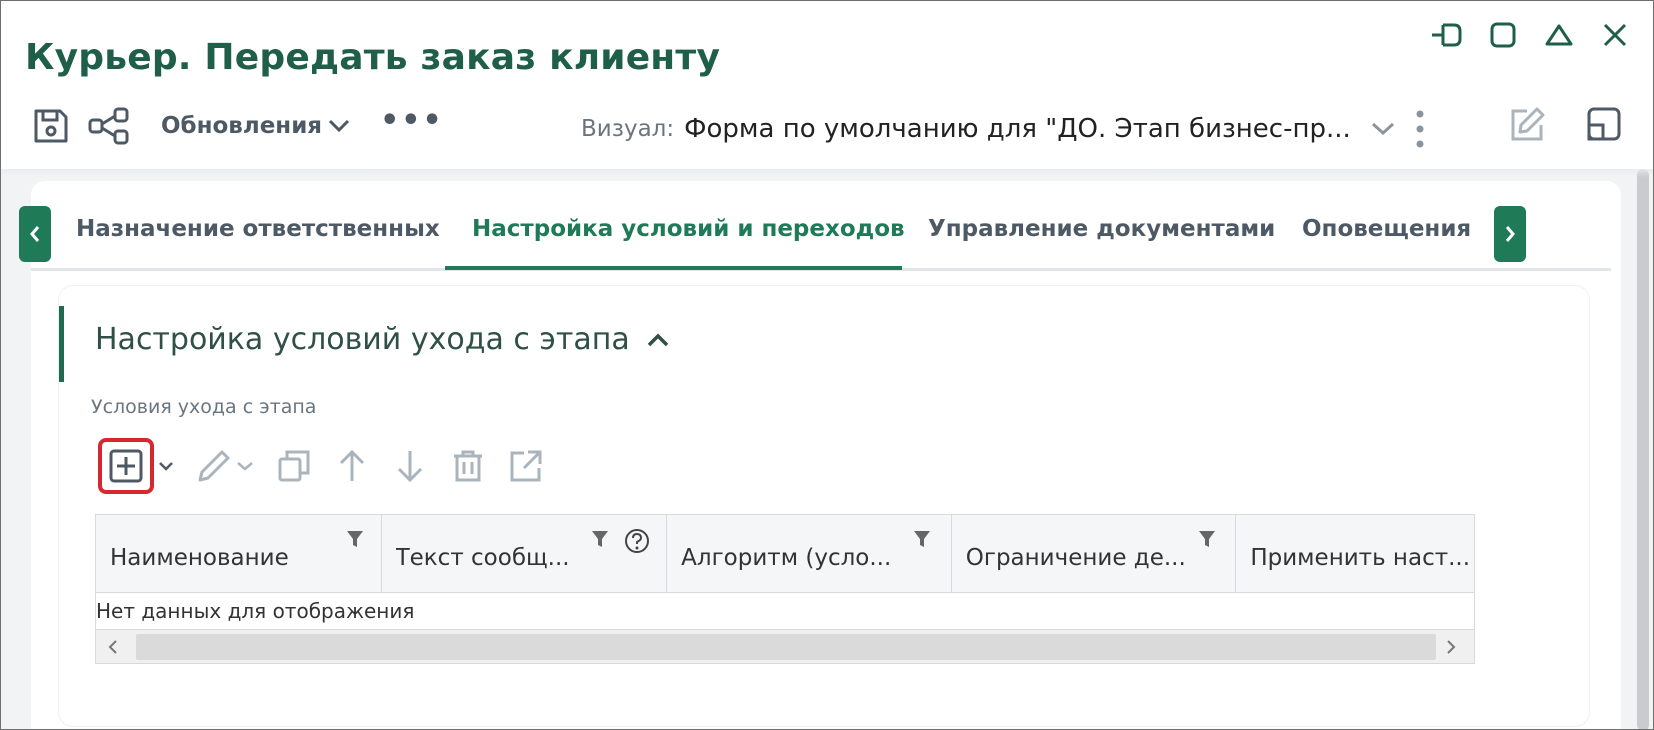  Describe the element at coordinates (373, 57) in the screenshot. I see `window-title: Курьер. Передать заказ клиенту` at that location.